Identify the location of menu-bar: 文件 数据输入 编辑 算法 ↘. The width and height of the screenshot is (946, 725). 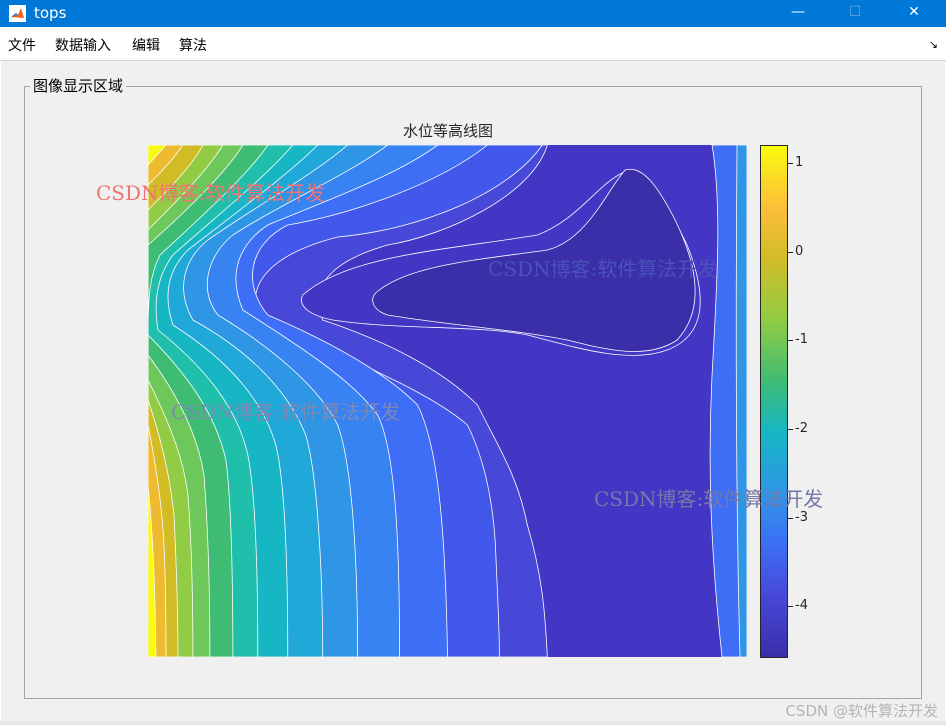
(473, 46).